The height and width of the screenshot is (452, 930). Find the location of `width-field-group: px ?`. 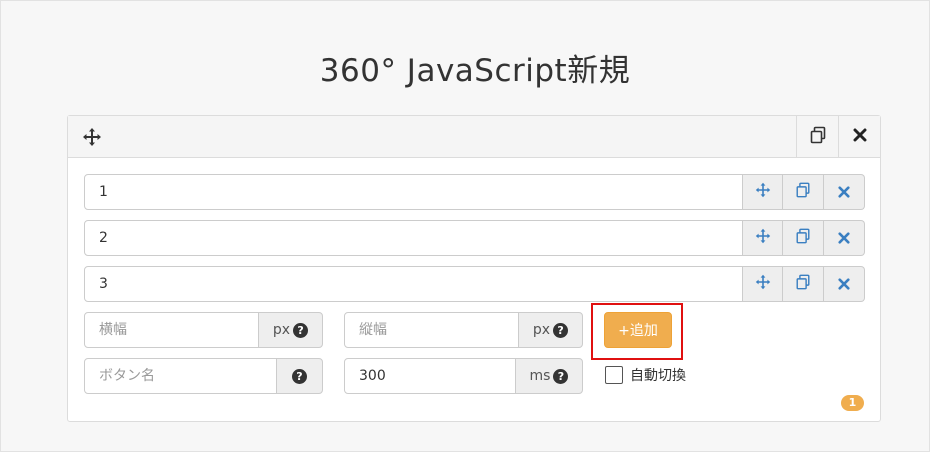

width-field-group: px ? is located at coordinates (203, 330).